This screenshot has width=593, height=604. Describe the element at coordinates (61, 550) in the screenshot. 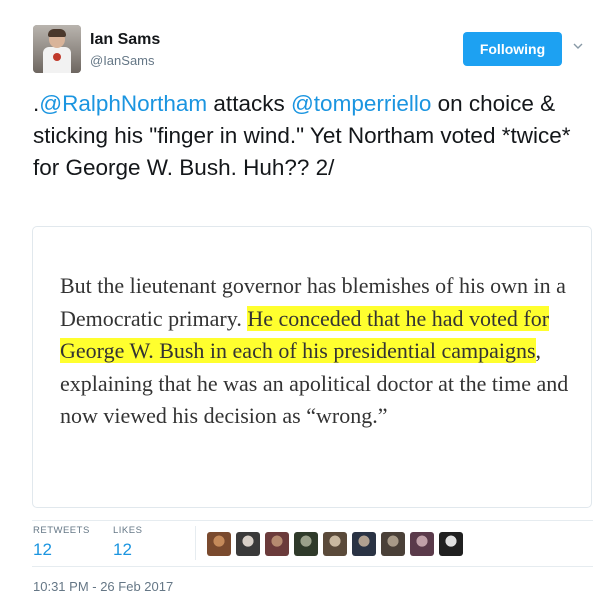

I see `retweets-count: 12` at that location.